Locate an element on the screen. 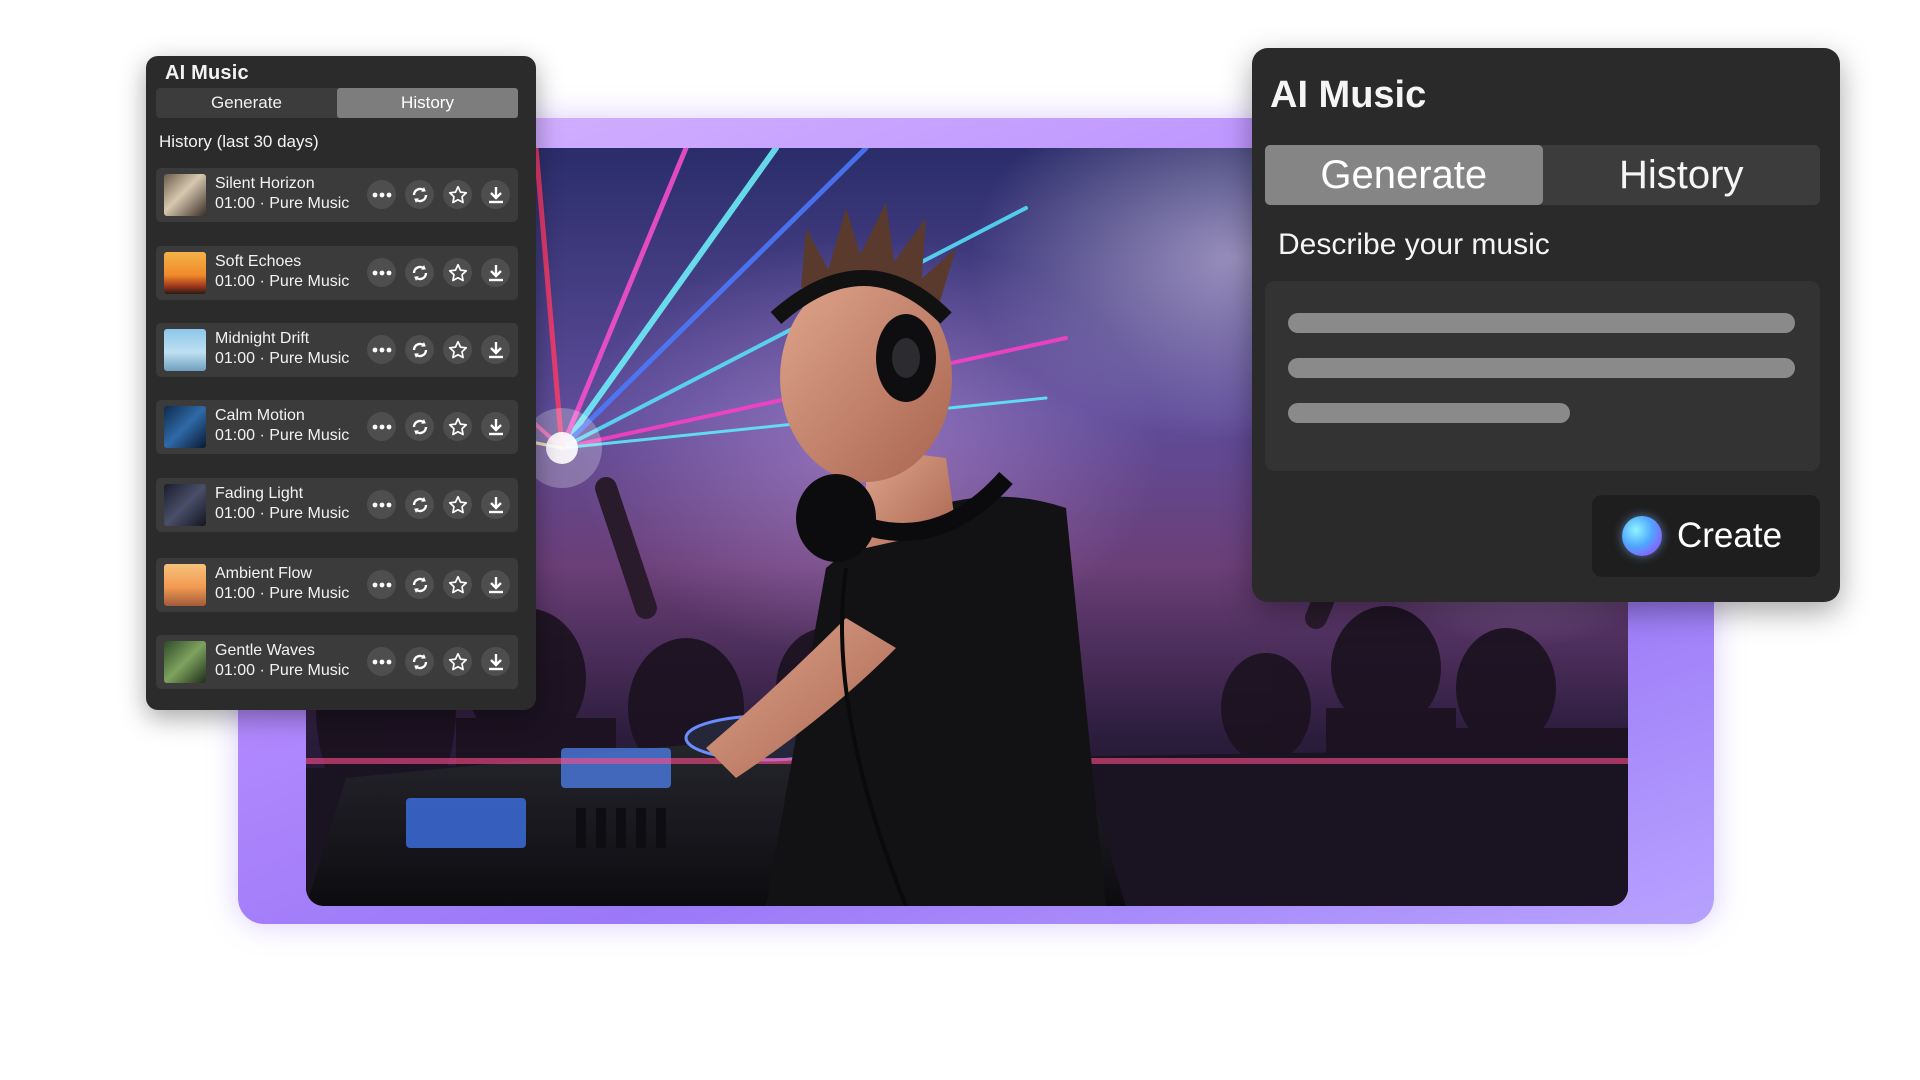 The height and width of the screenshot is (1080, 1920). track-title: Soft Echoes is located at coordinates (258, 261).